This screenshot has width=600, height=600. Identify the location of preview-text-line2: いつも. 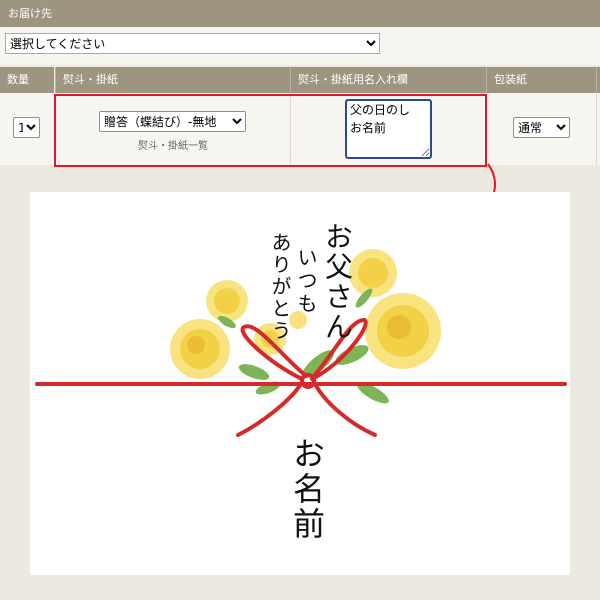
(306, 281).